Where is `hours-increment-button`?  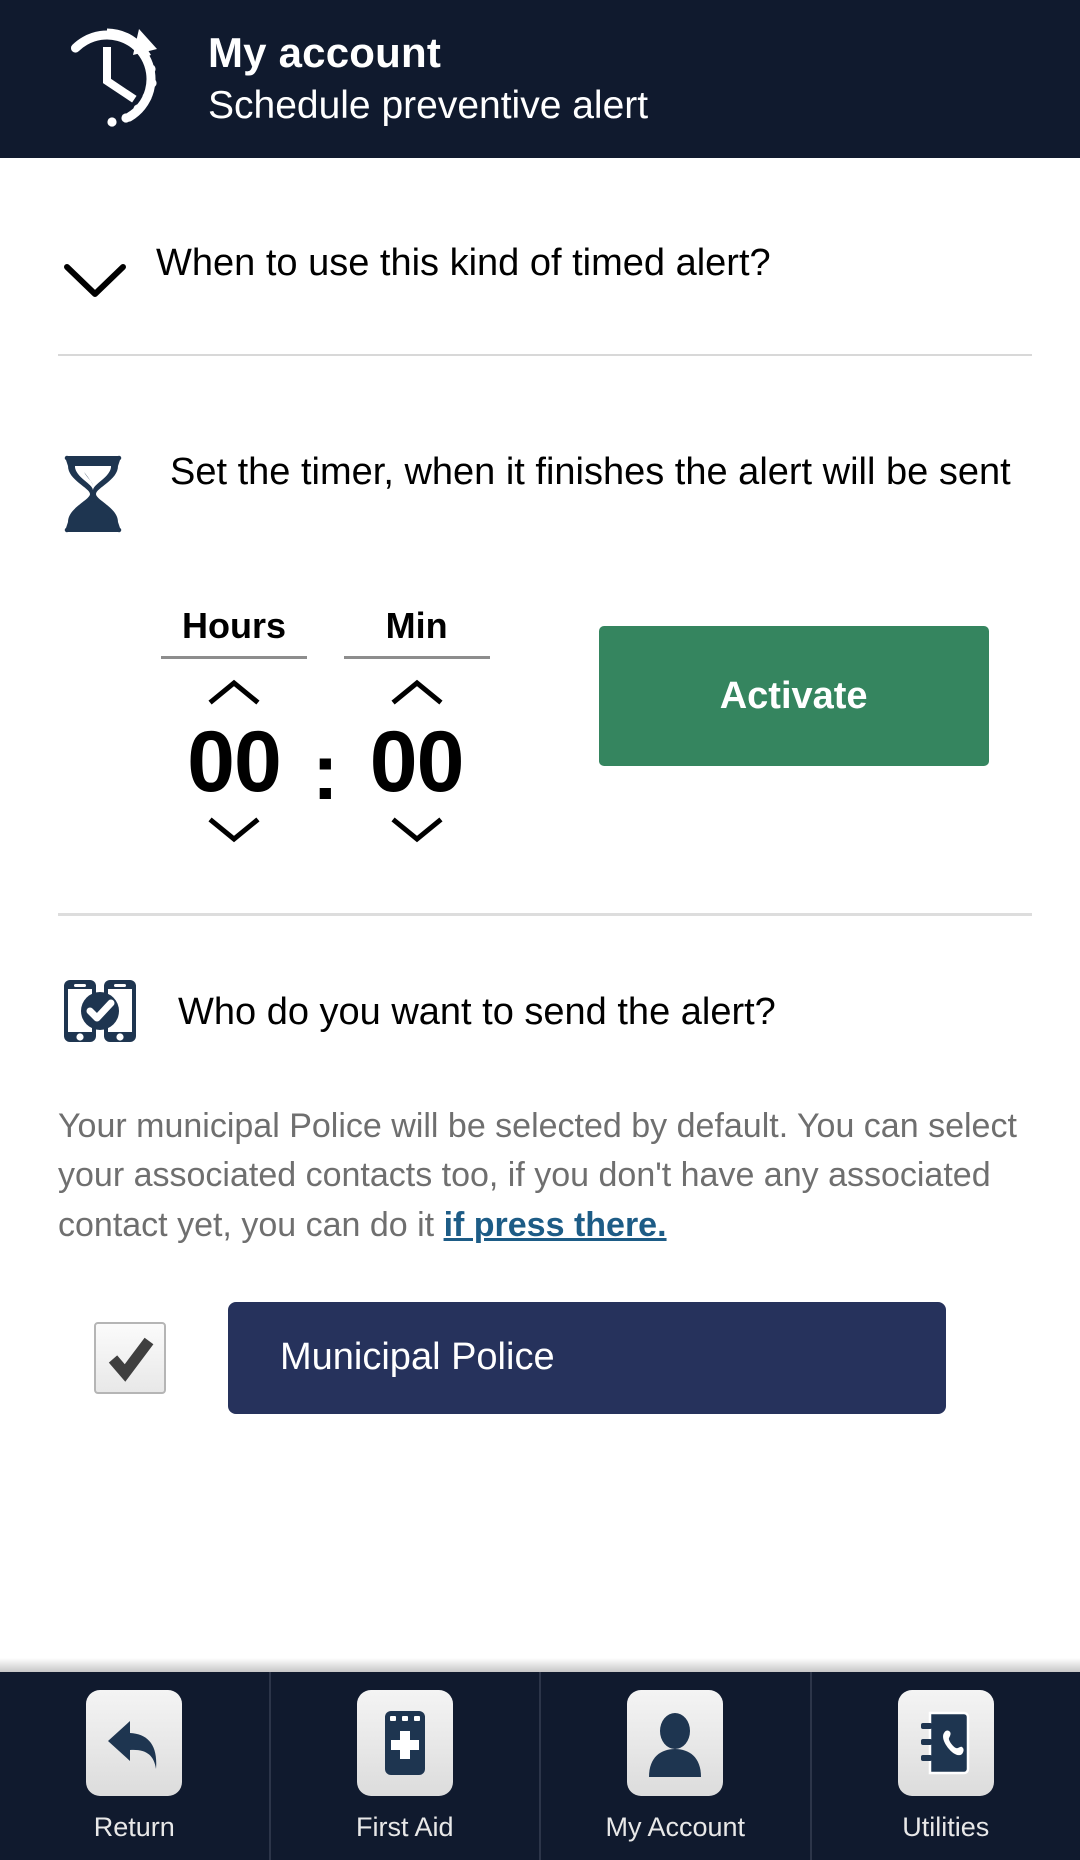 hours-increment-button is located at coordinates (234, 692).